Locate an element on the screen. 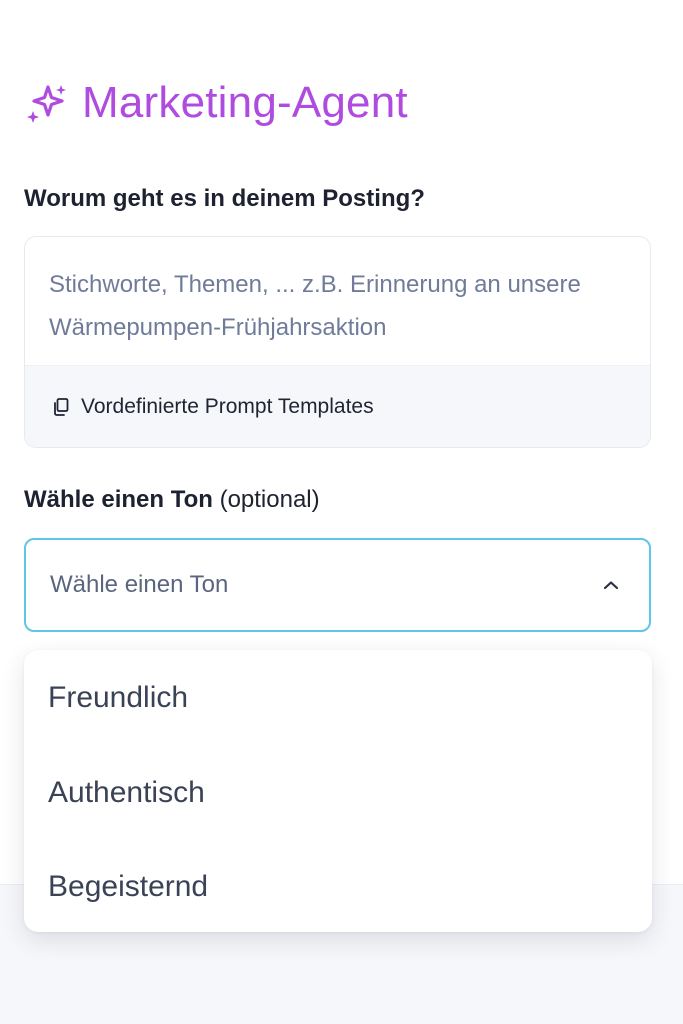 Image resolution: width=683 pixels, height=1024 pixels. tone-label-main: Wähle einen Ton is located at coordinates (118, 499).